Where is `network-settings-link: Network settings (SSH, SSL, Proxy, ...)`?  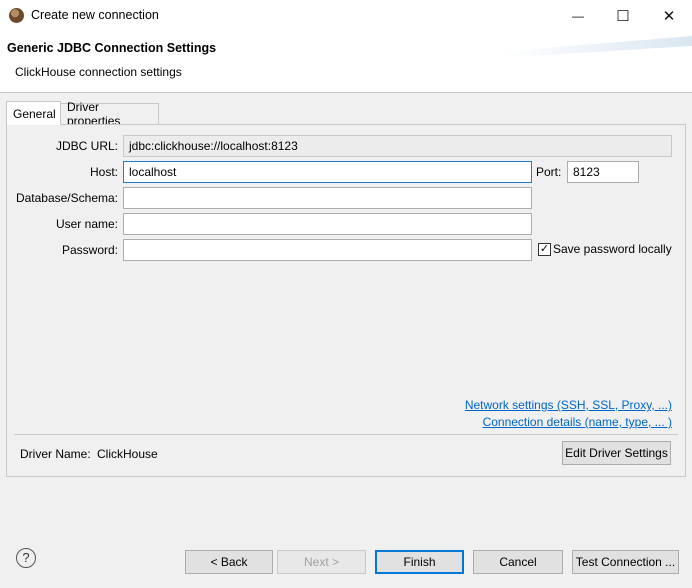
network-settings-link: Network settings (SSH, SSL, Proxy, ...) is located at coordinates (568, 405).